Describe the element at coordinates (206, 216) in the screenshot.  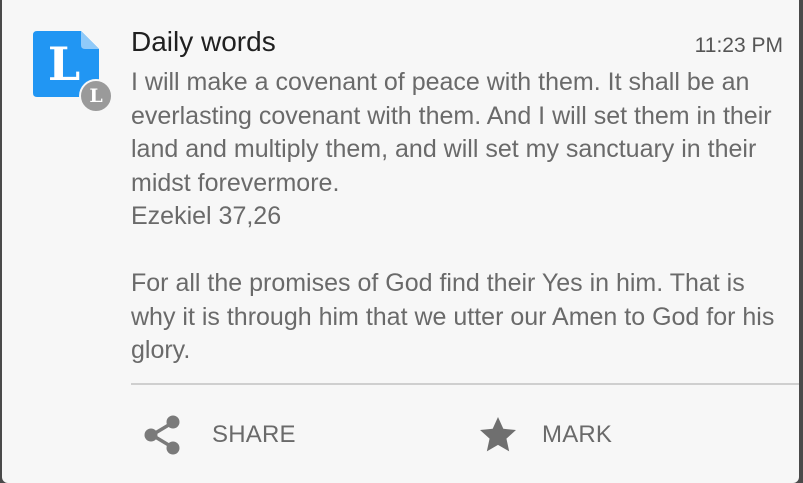
I see `verse-reference: Ezekiel 37,26` at that location.